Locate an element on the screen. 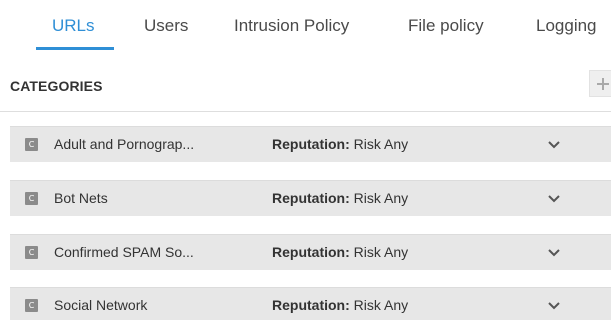 The width and height of the screenshot is (611, 320). tab-users: Users is located at coordinates (166, 25).